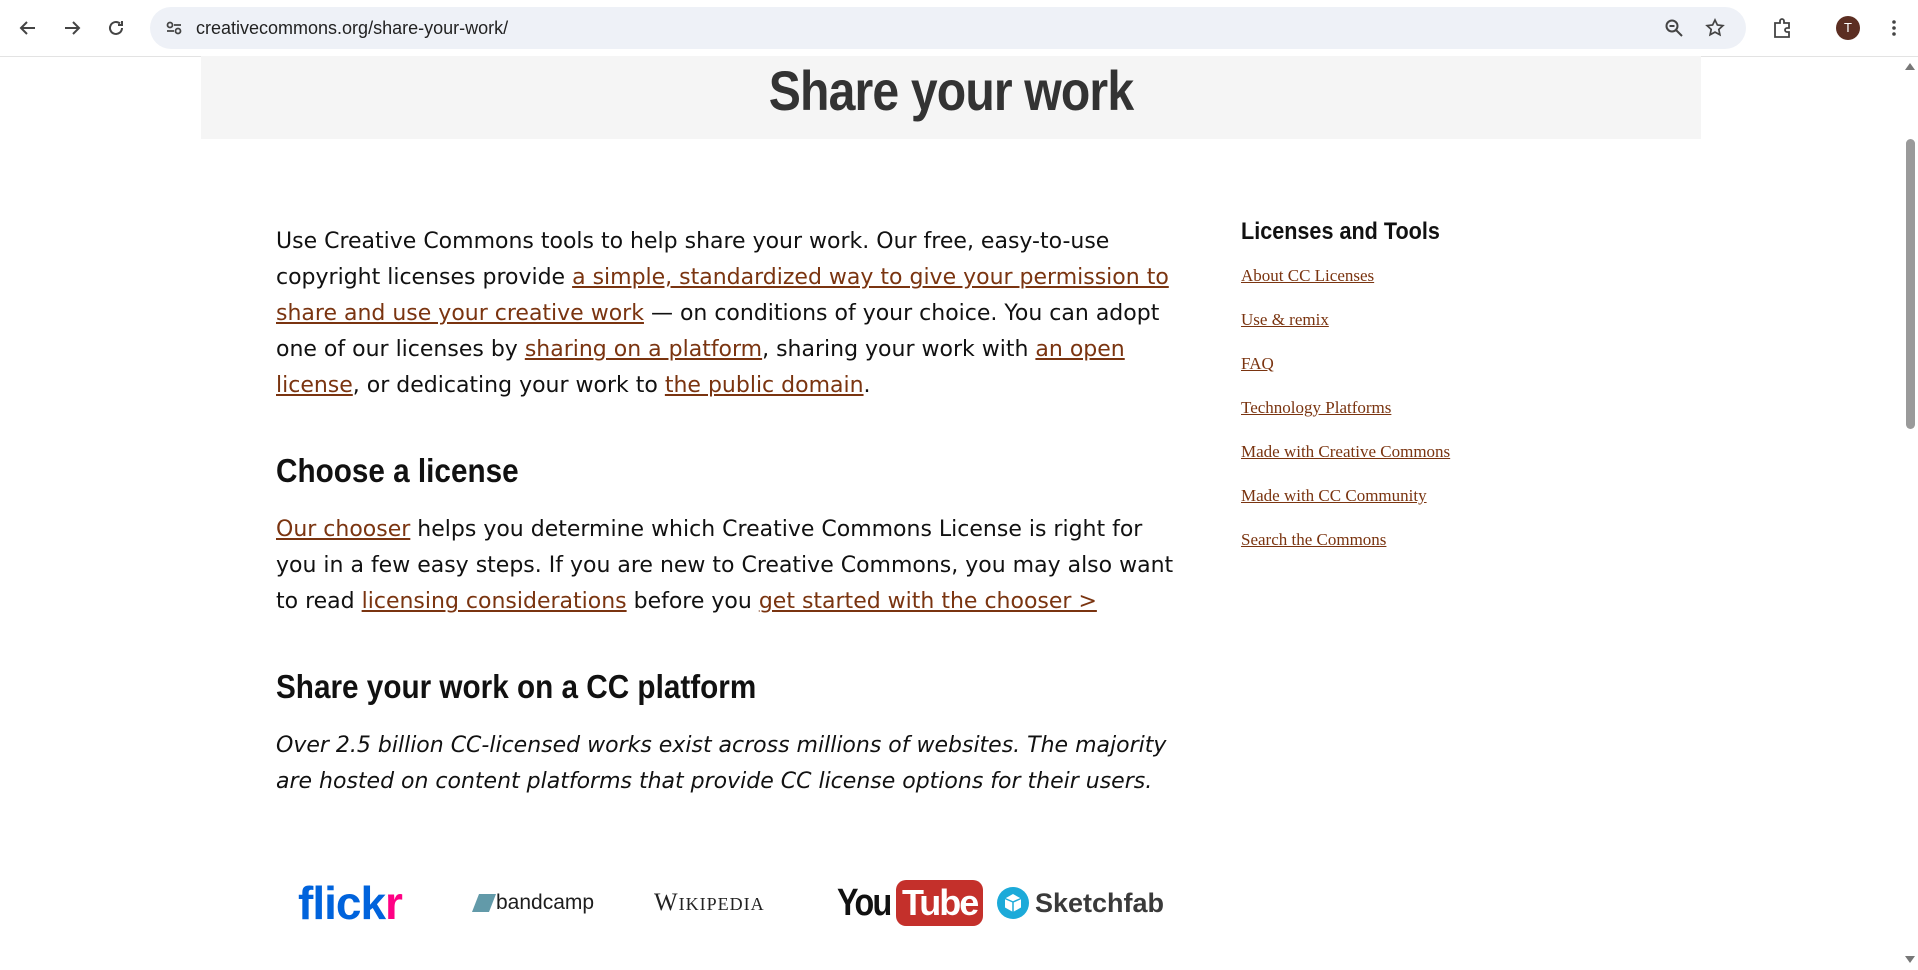  Describe the element at coordinates (494, 601) in the screenshot. I see `licensing-considerations-link: licensing considerations` at that location.